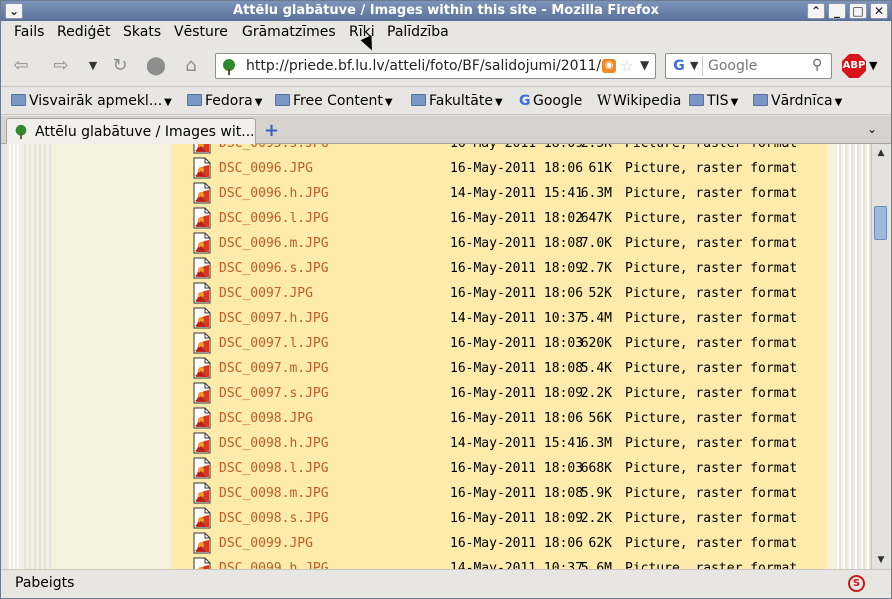 This screenshot has width=892, height=599. What do you see at coordinates (713, 101) in the screenshot?
I see `bookmark-item: TIS ▼` at bounding box center [713, 101].